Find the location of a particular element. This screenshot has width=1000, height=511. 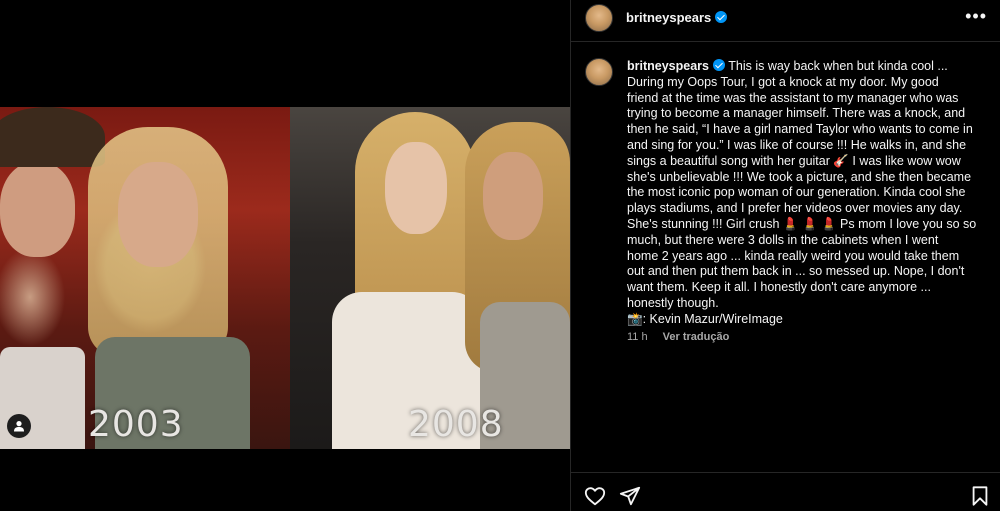

hat is located at coordinates (52, 137).